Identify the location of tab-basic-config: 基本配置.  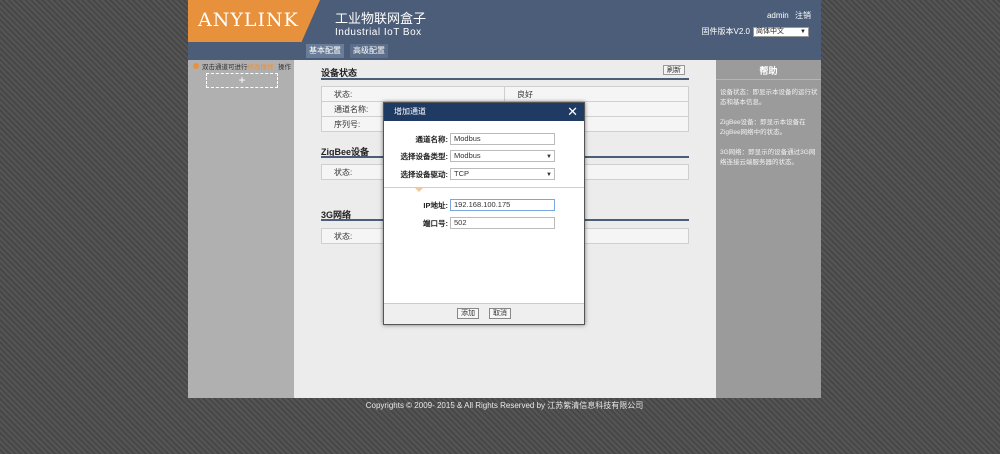
(325, 51).